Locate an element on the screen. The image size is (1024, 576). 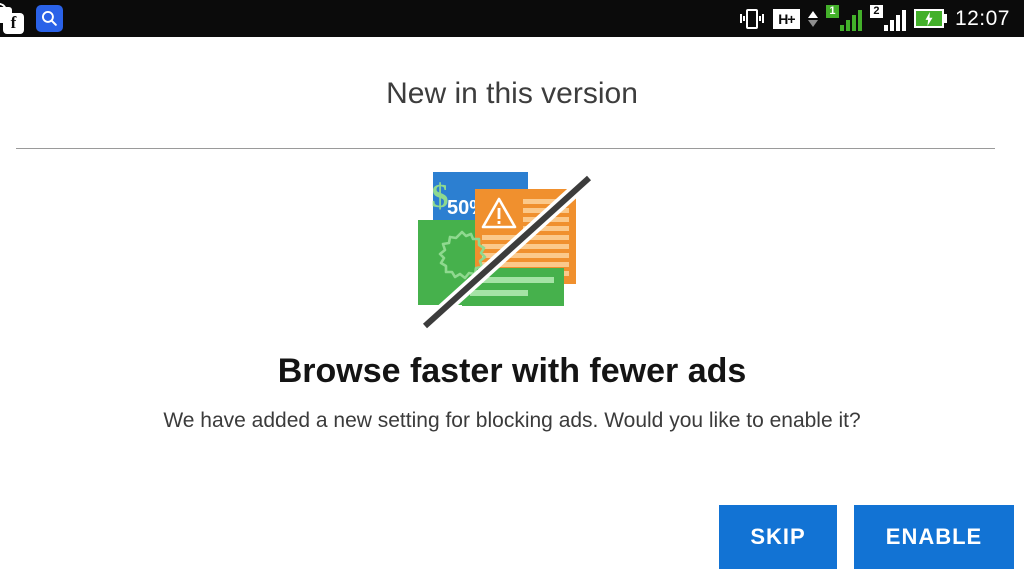
sim2-signal-icon: 2 is located at coordinates (887, 17).